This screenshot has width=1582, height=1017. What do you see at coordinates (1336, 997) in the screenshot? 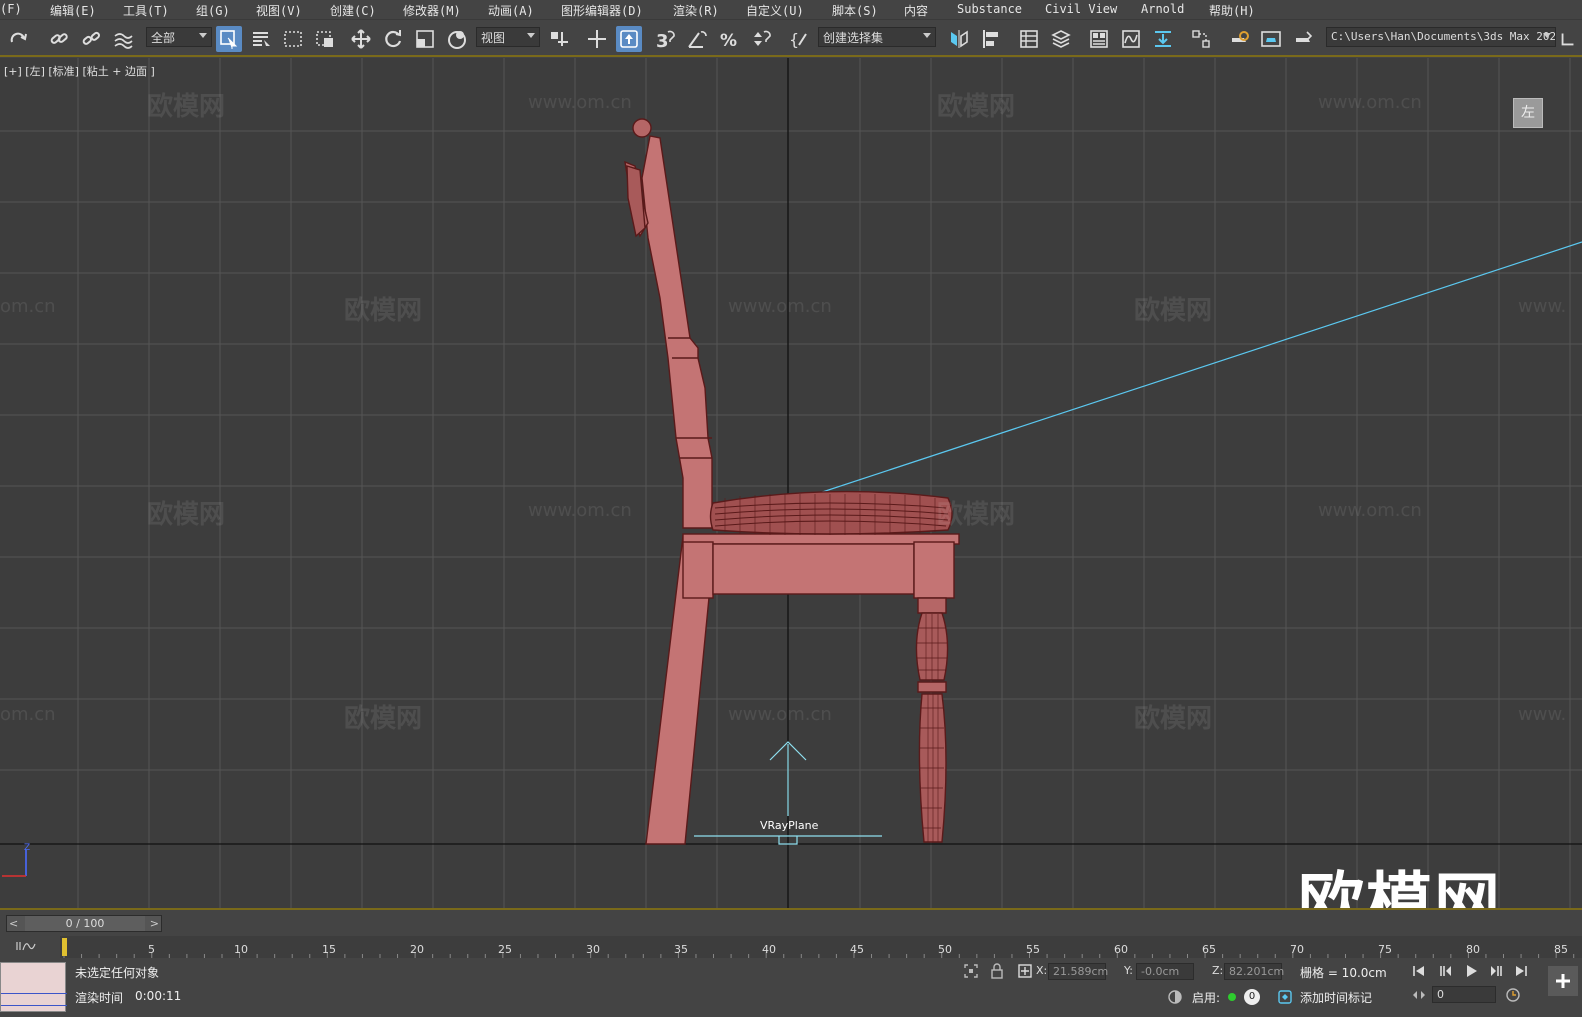
I see `add-time-tag: 添加时间标记` at bounding box center [1336, 997].